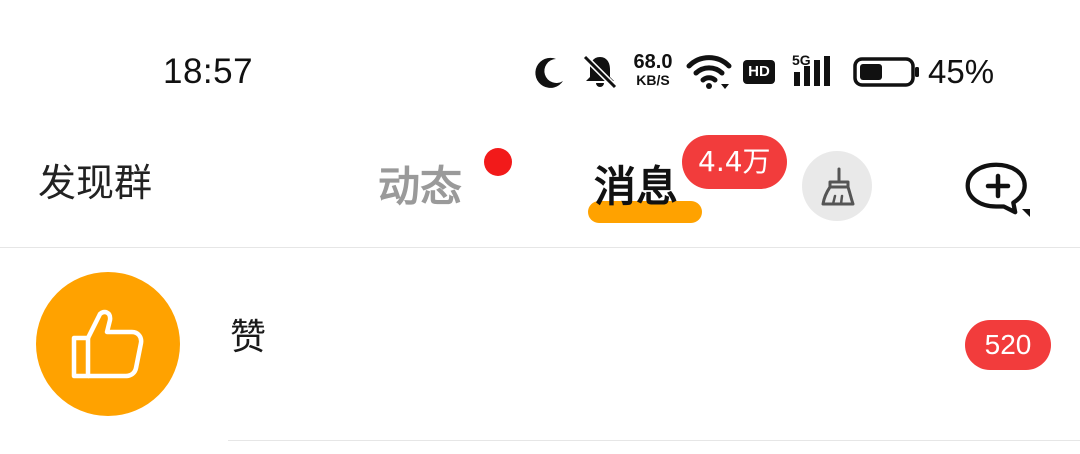 This screenshot has width=1080, height=454. Describe the element at coordinates (636, 187) in the screenshot. I see `tab-messages: 消息` at that location.